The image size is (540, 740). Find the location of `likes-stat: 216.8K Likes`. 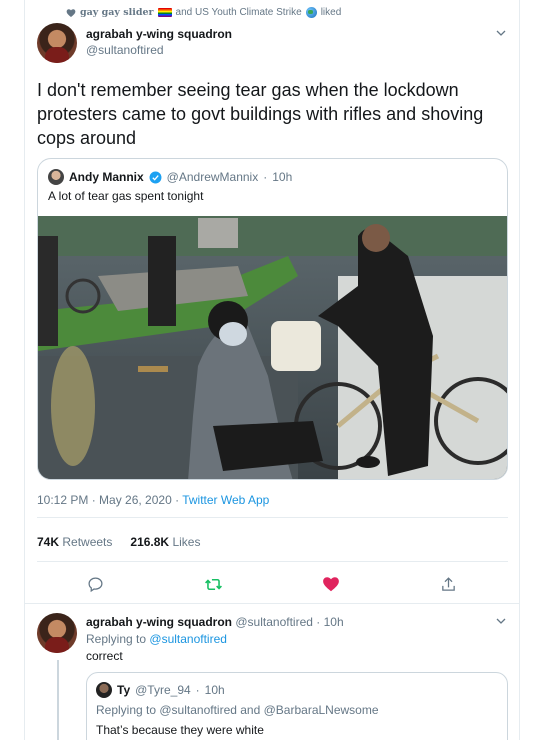

likes-stat: 216.8K Likes is located at coordinates (165, 542).